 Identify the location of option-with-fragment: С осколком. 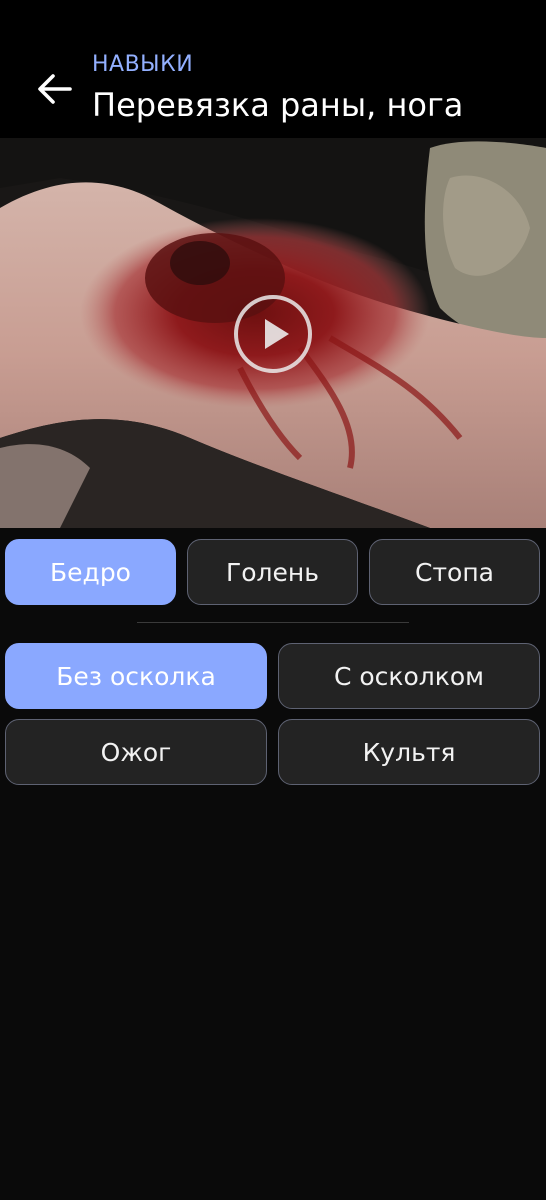
(409, 676).